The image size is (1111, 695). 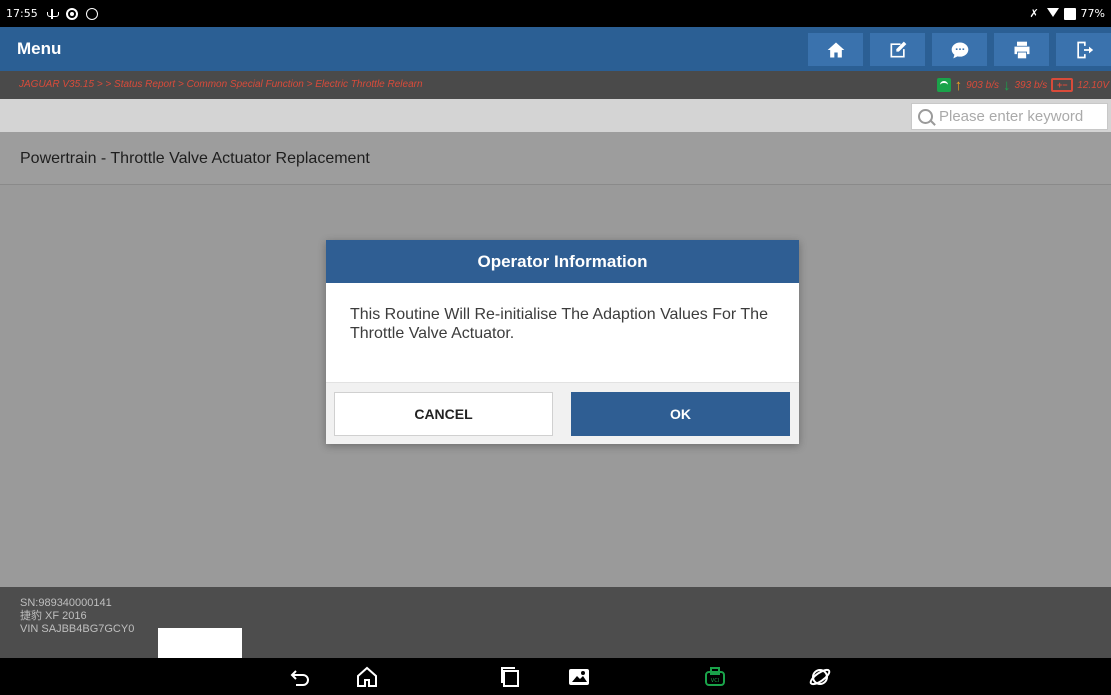 I want to click on recents-icon, so click(x=510, y=677).